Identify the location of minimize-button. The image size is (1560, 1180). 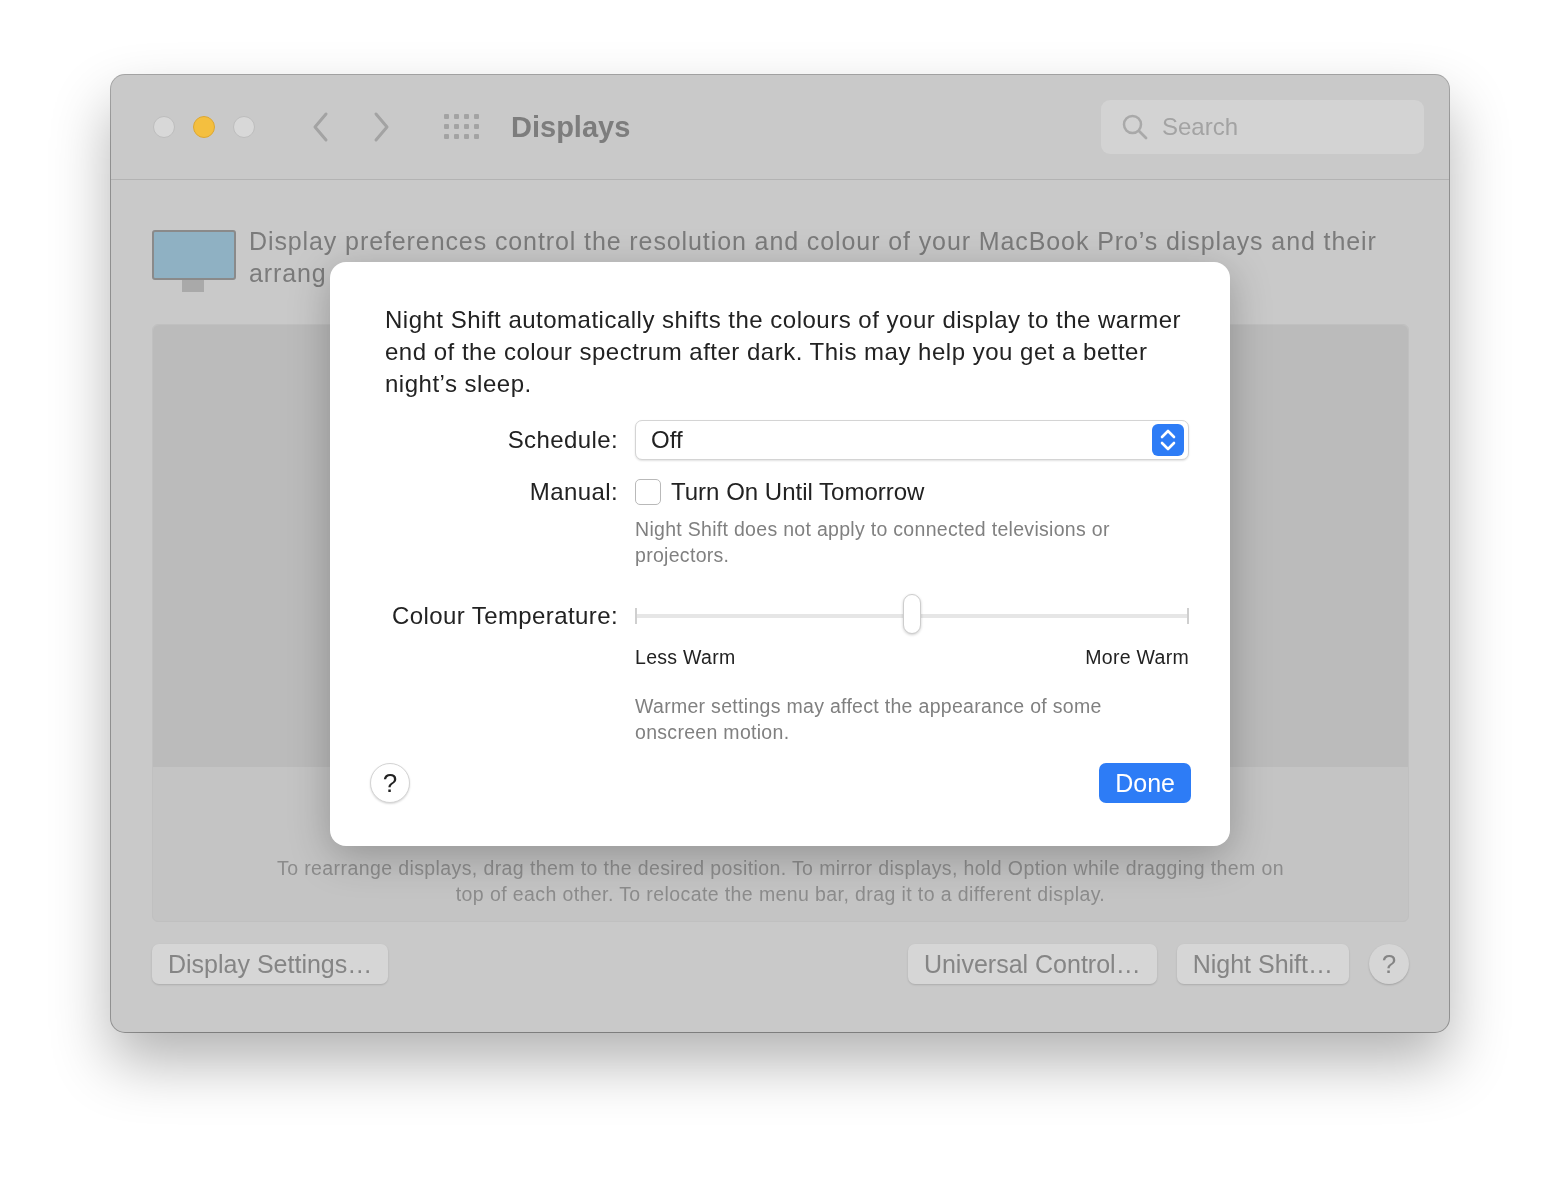
(204, 127).